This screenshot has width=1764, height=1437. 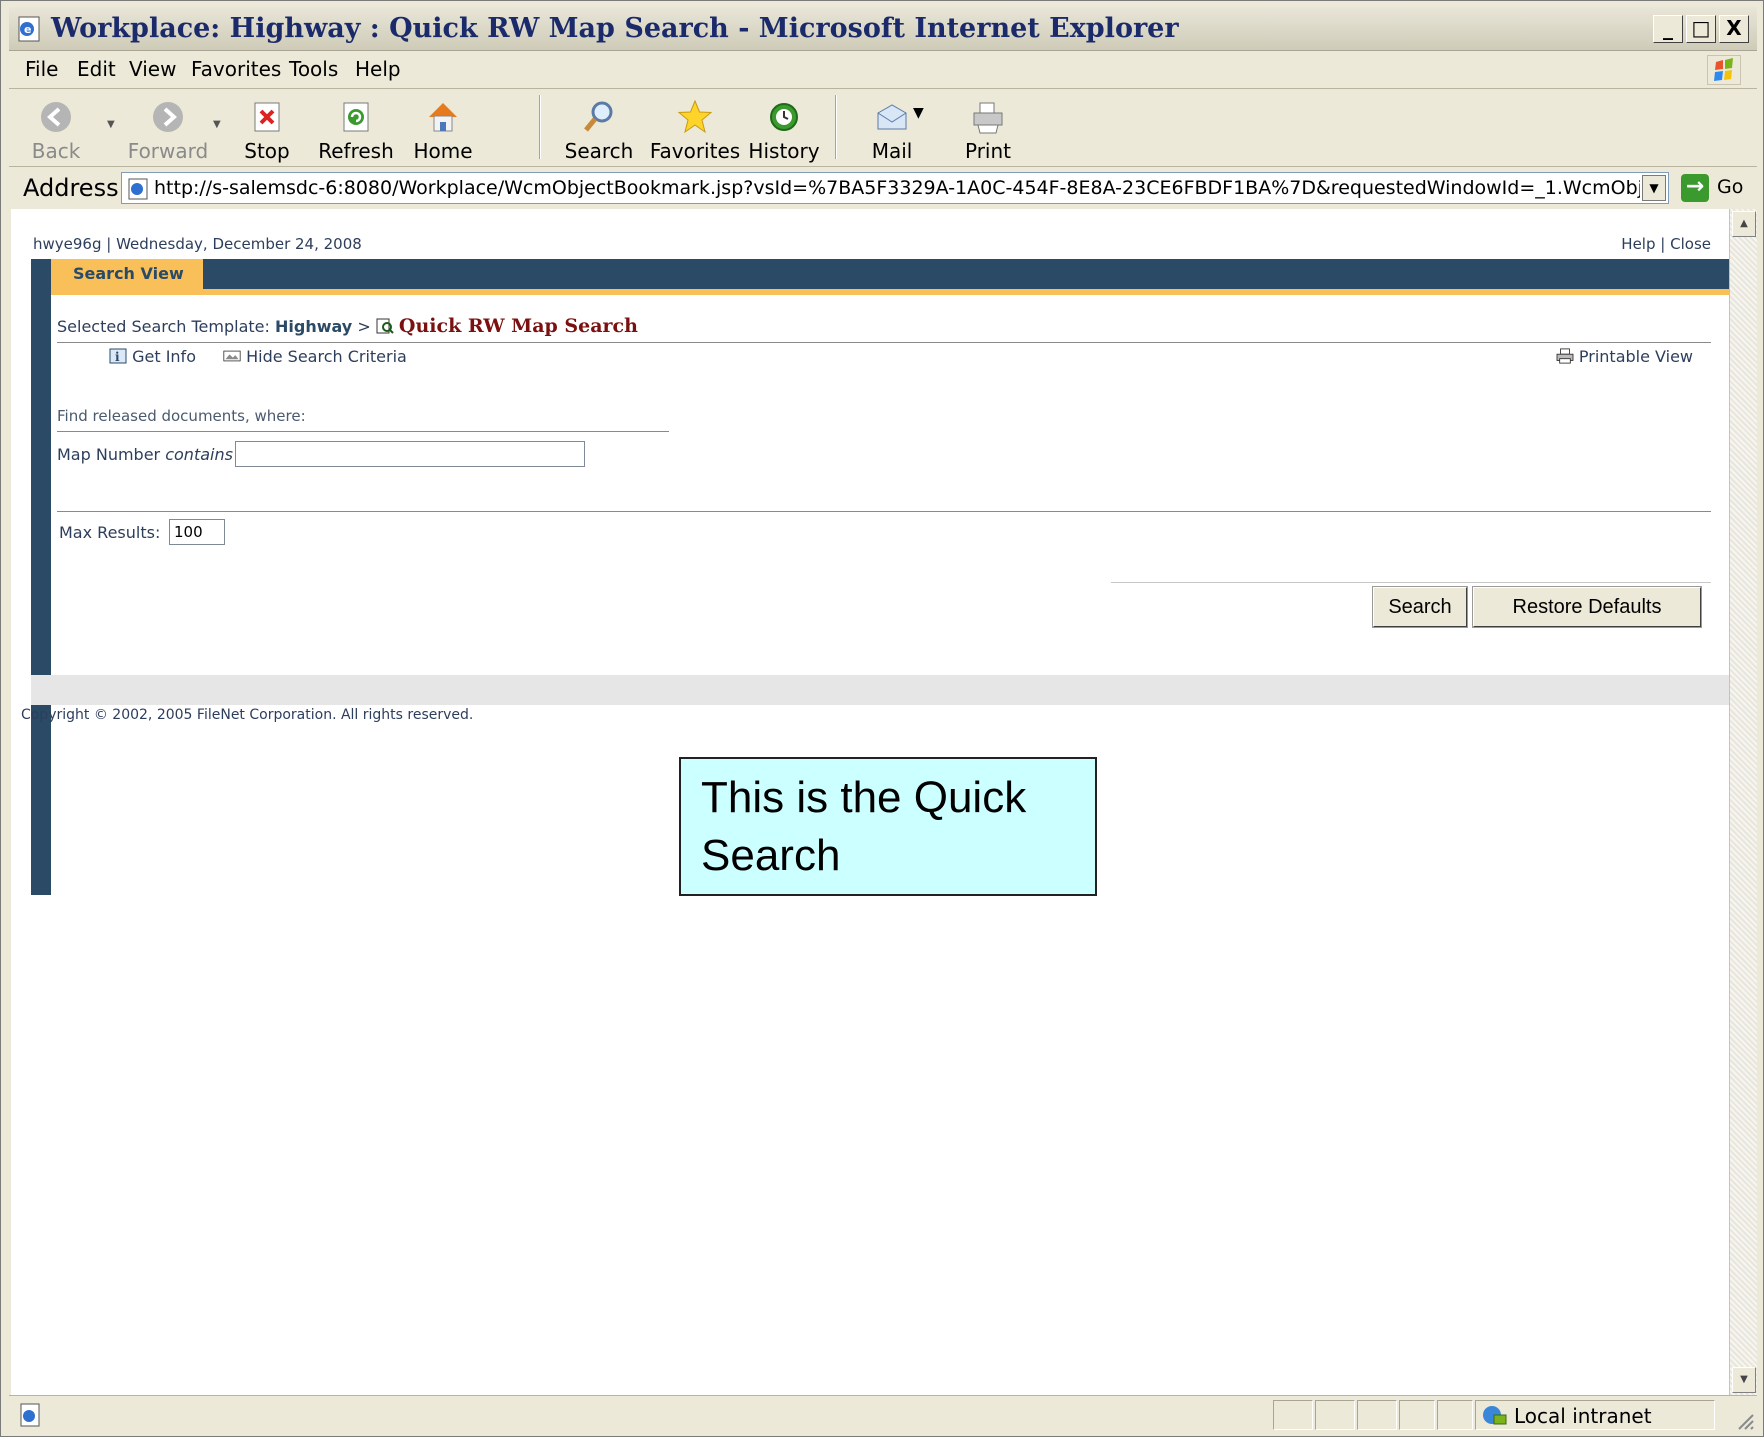 What do you see at coordinates (1638, 244) in the screenshot?
I see `help-link: Help` at bounding box center [1638, 244].